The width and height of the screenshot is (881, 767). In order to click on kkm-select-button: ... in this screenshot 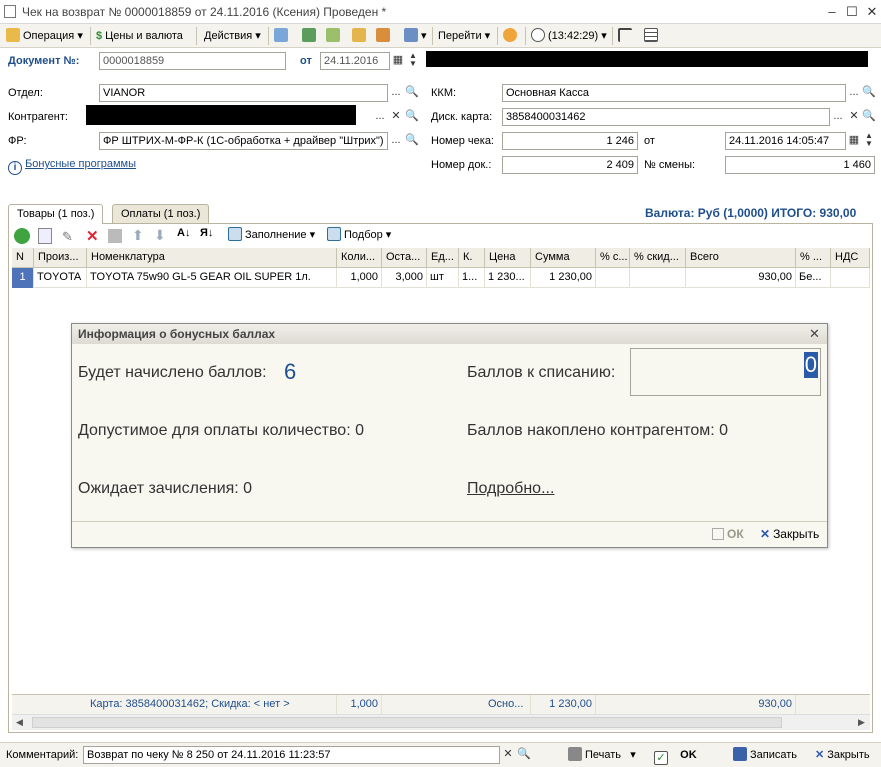, I will do `click(854, 93)`.